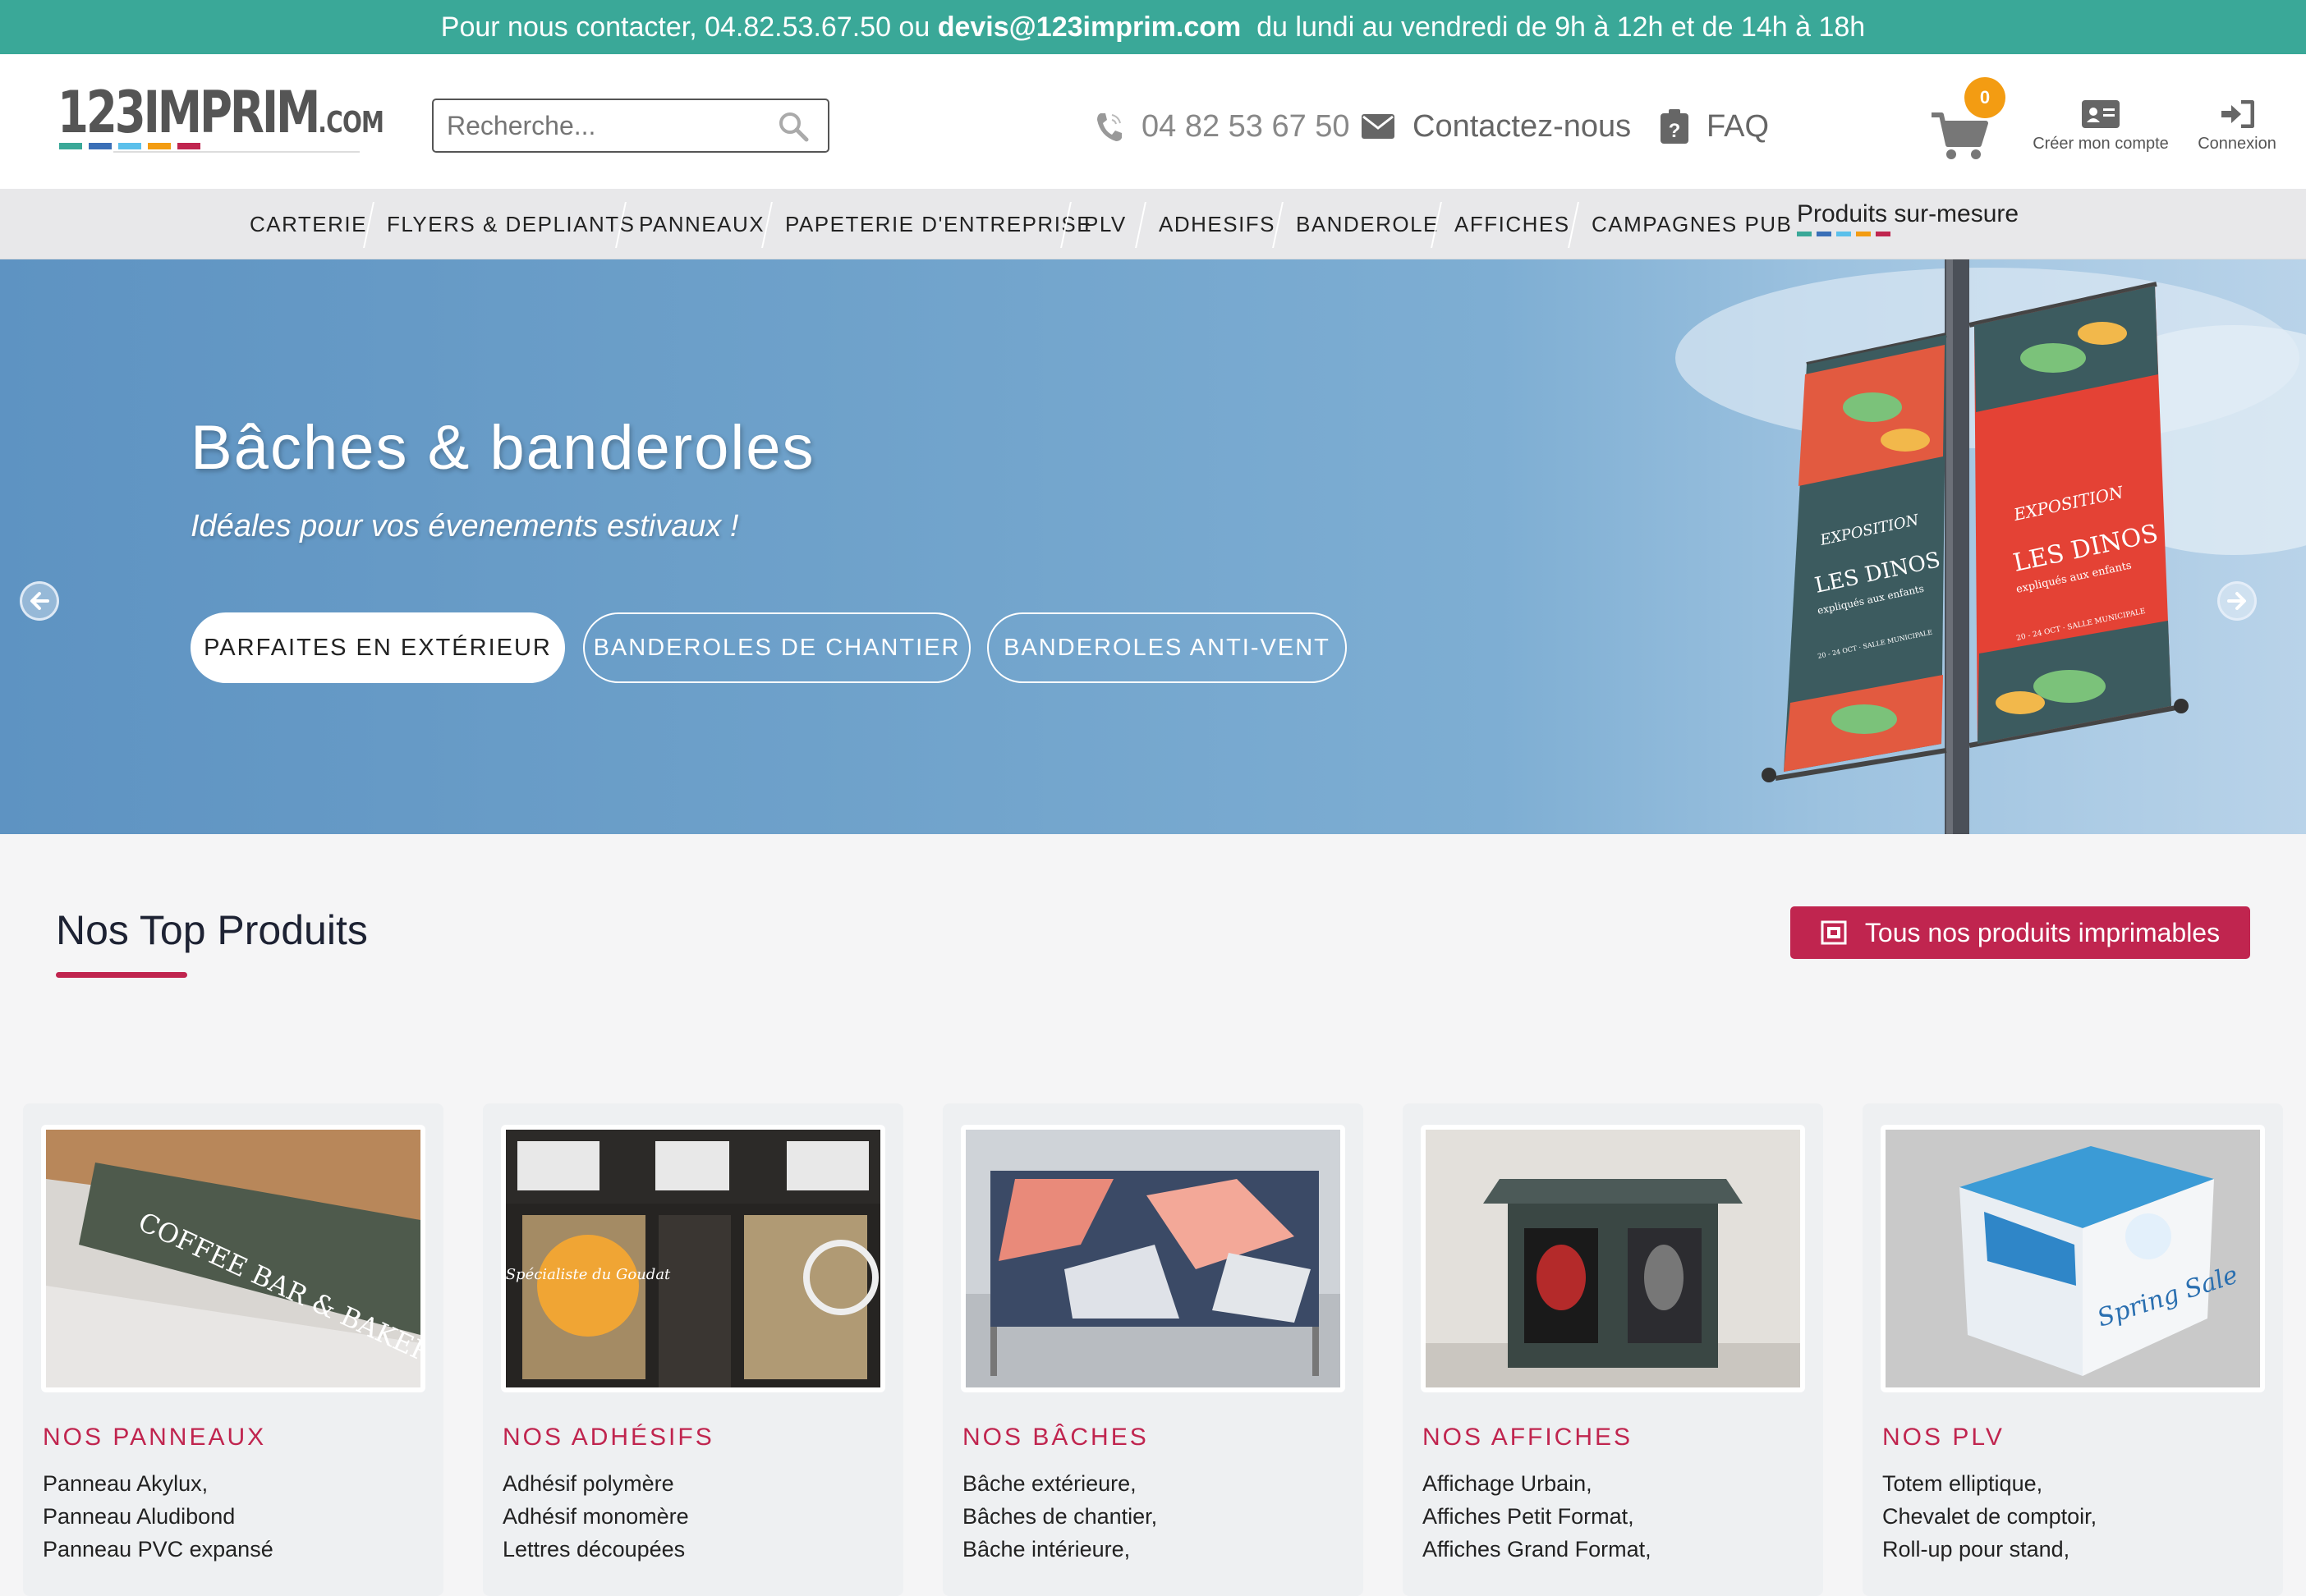 The image size is (2306, 1596). I want to click on nav-item-flyers: FLYERS & DEPLIANTS, so click(511, 224).